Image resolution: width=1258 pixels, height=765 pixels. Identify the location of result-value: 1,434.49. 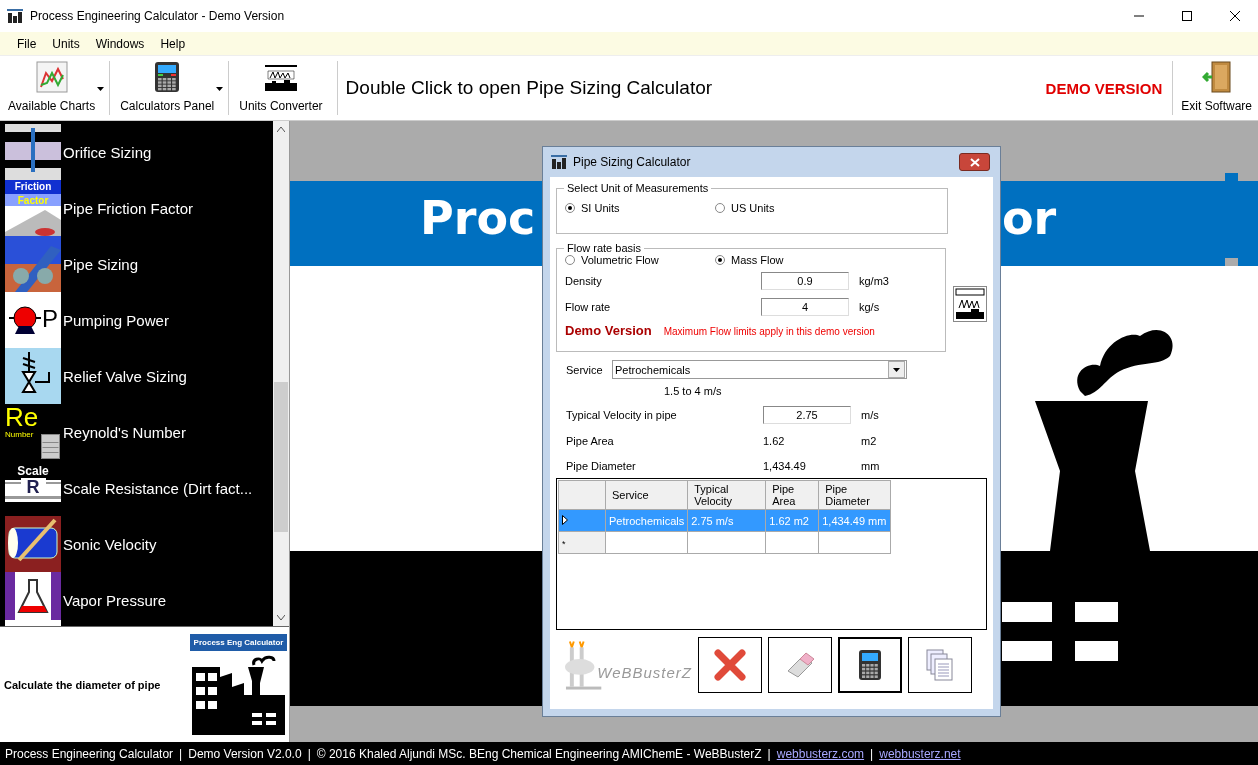
(785, 466).